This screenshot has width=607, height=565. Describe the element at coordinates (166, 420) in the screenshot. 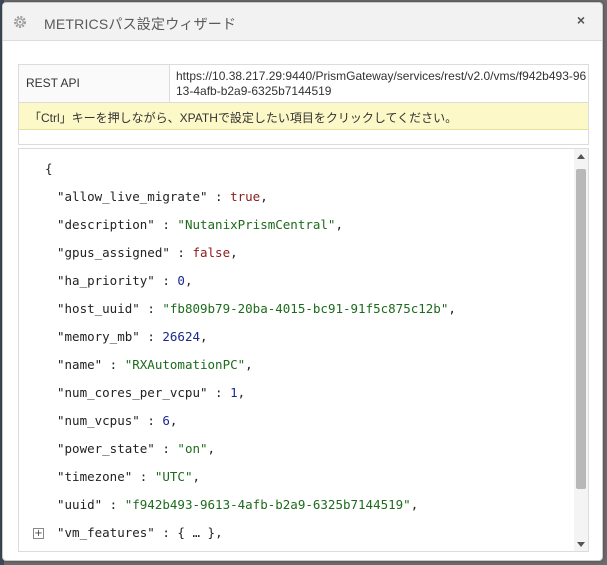

I see `json-value: 6` at that location.